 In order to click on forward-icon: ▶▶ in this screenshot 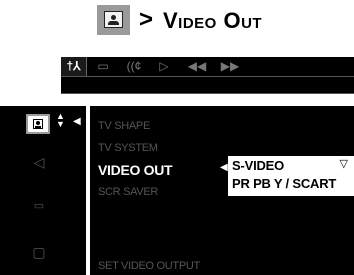, I will do `click(230, 66)`.